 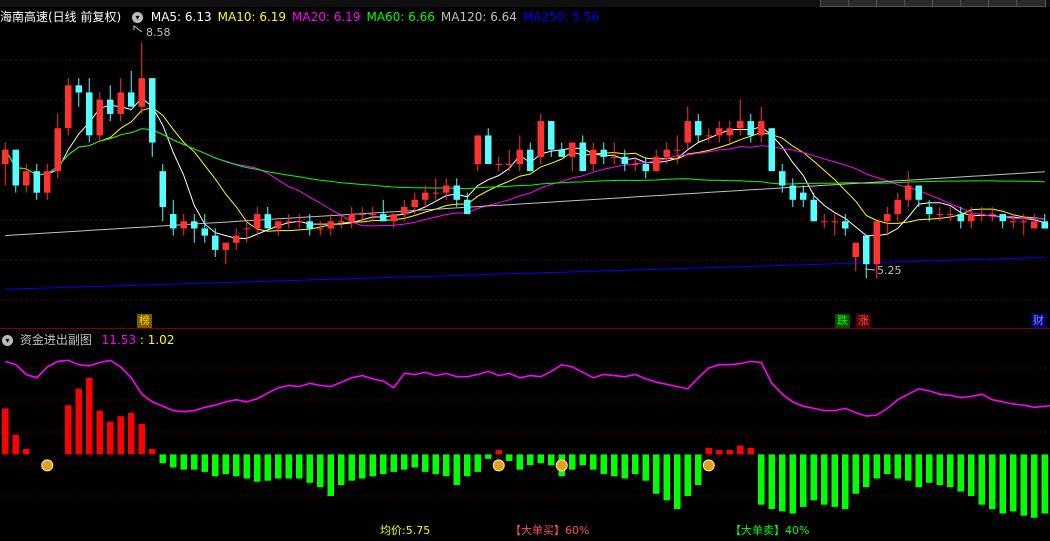 What do you see at coordinates (47, 465) in the screenshot?
I see `money-bag-icon` at bounding box center [47, 465].